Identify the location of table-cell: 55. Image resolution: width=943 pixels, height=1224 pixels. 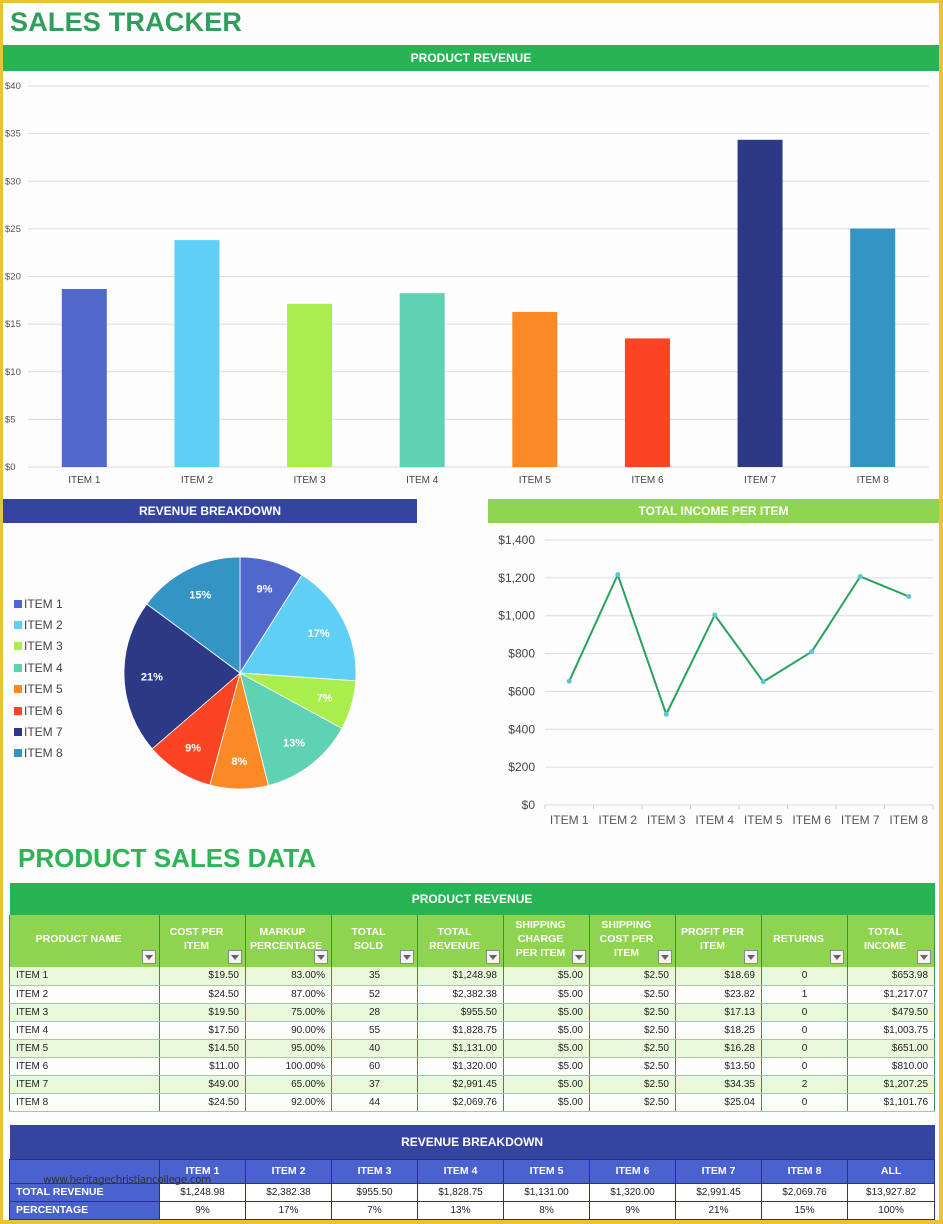
(374, 1030).